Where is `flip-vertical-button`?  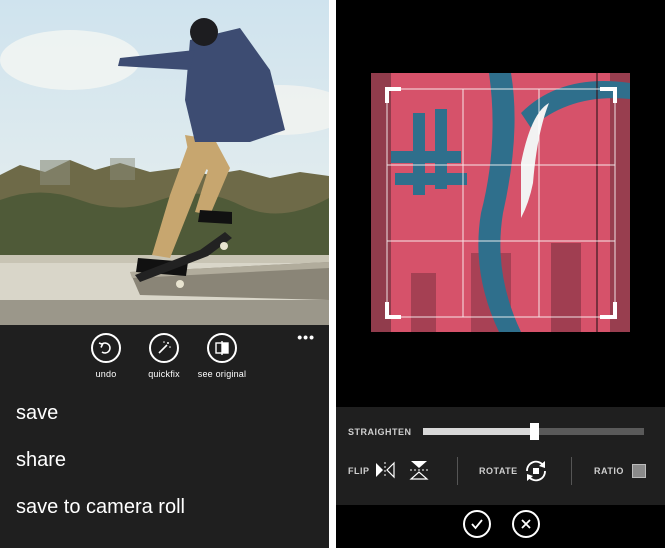
flip-vertical-button is located at coordinates (419, 472).